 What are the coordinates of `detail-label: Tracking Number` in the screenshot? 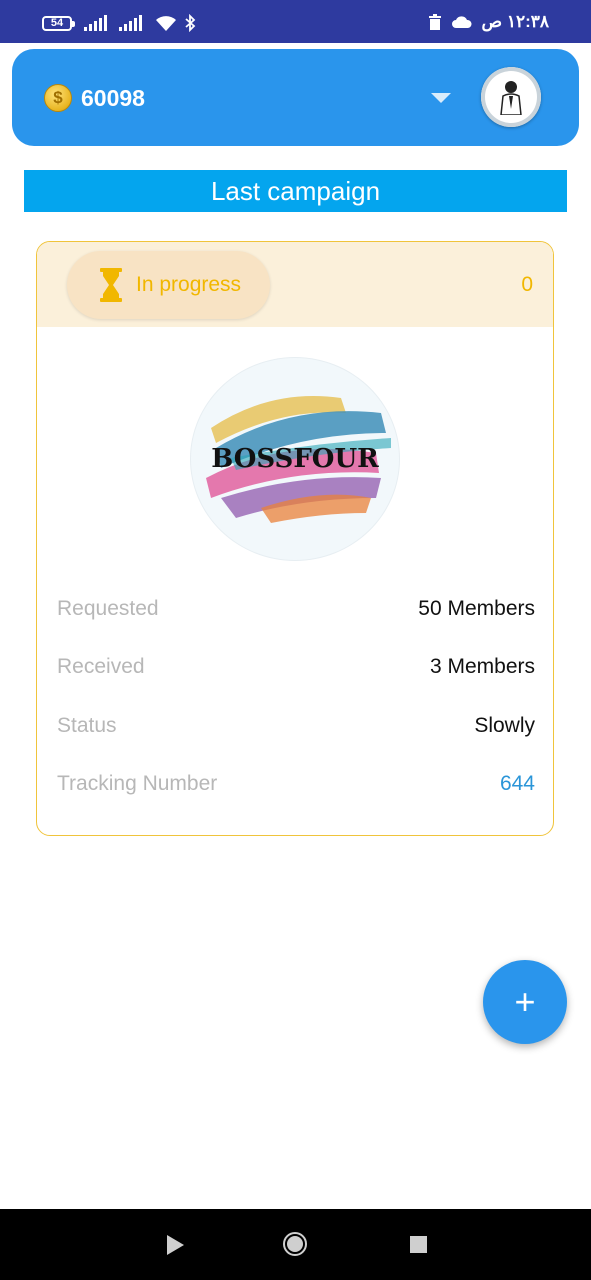 It's located at (137, 783).